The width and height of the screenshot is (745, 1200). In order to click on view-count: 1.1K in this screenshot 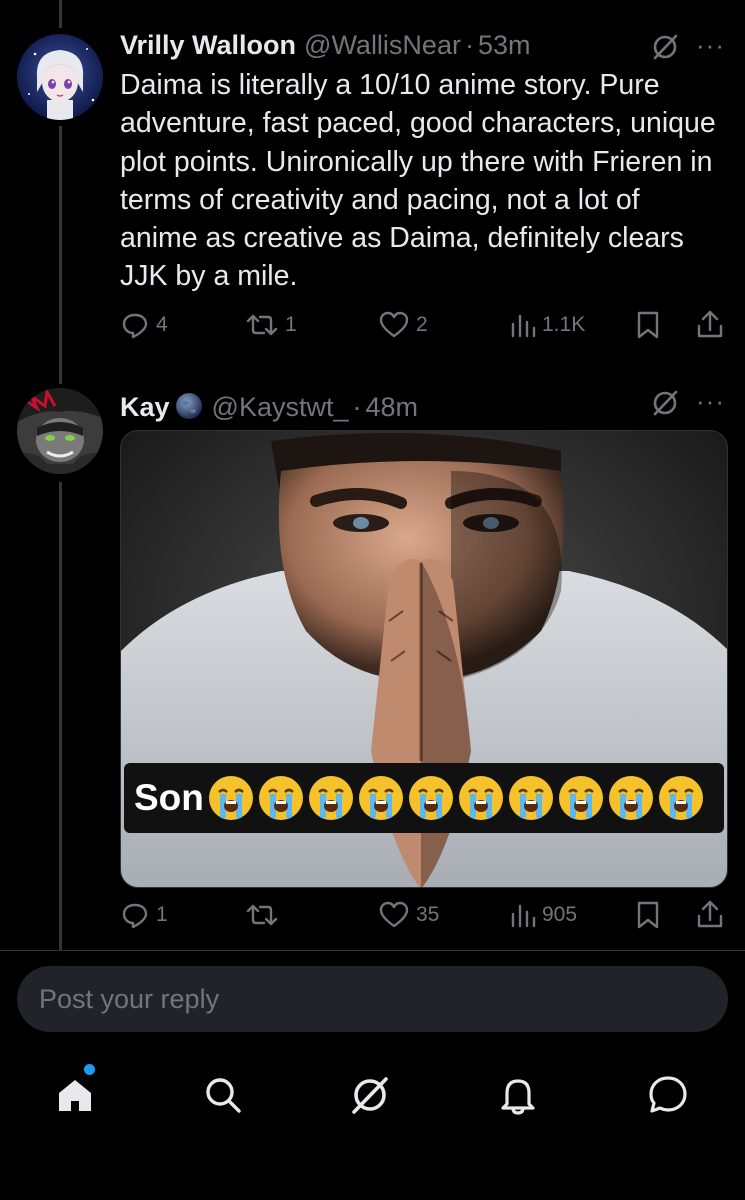, I will do `click(564, 324)`.